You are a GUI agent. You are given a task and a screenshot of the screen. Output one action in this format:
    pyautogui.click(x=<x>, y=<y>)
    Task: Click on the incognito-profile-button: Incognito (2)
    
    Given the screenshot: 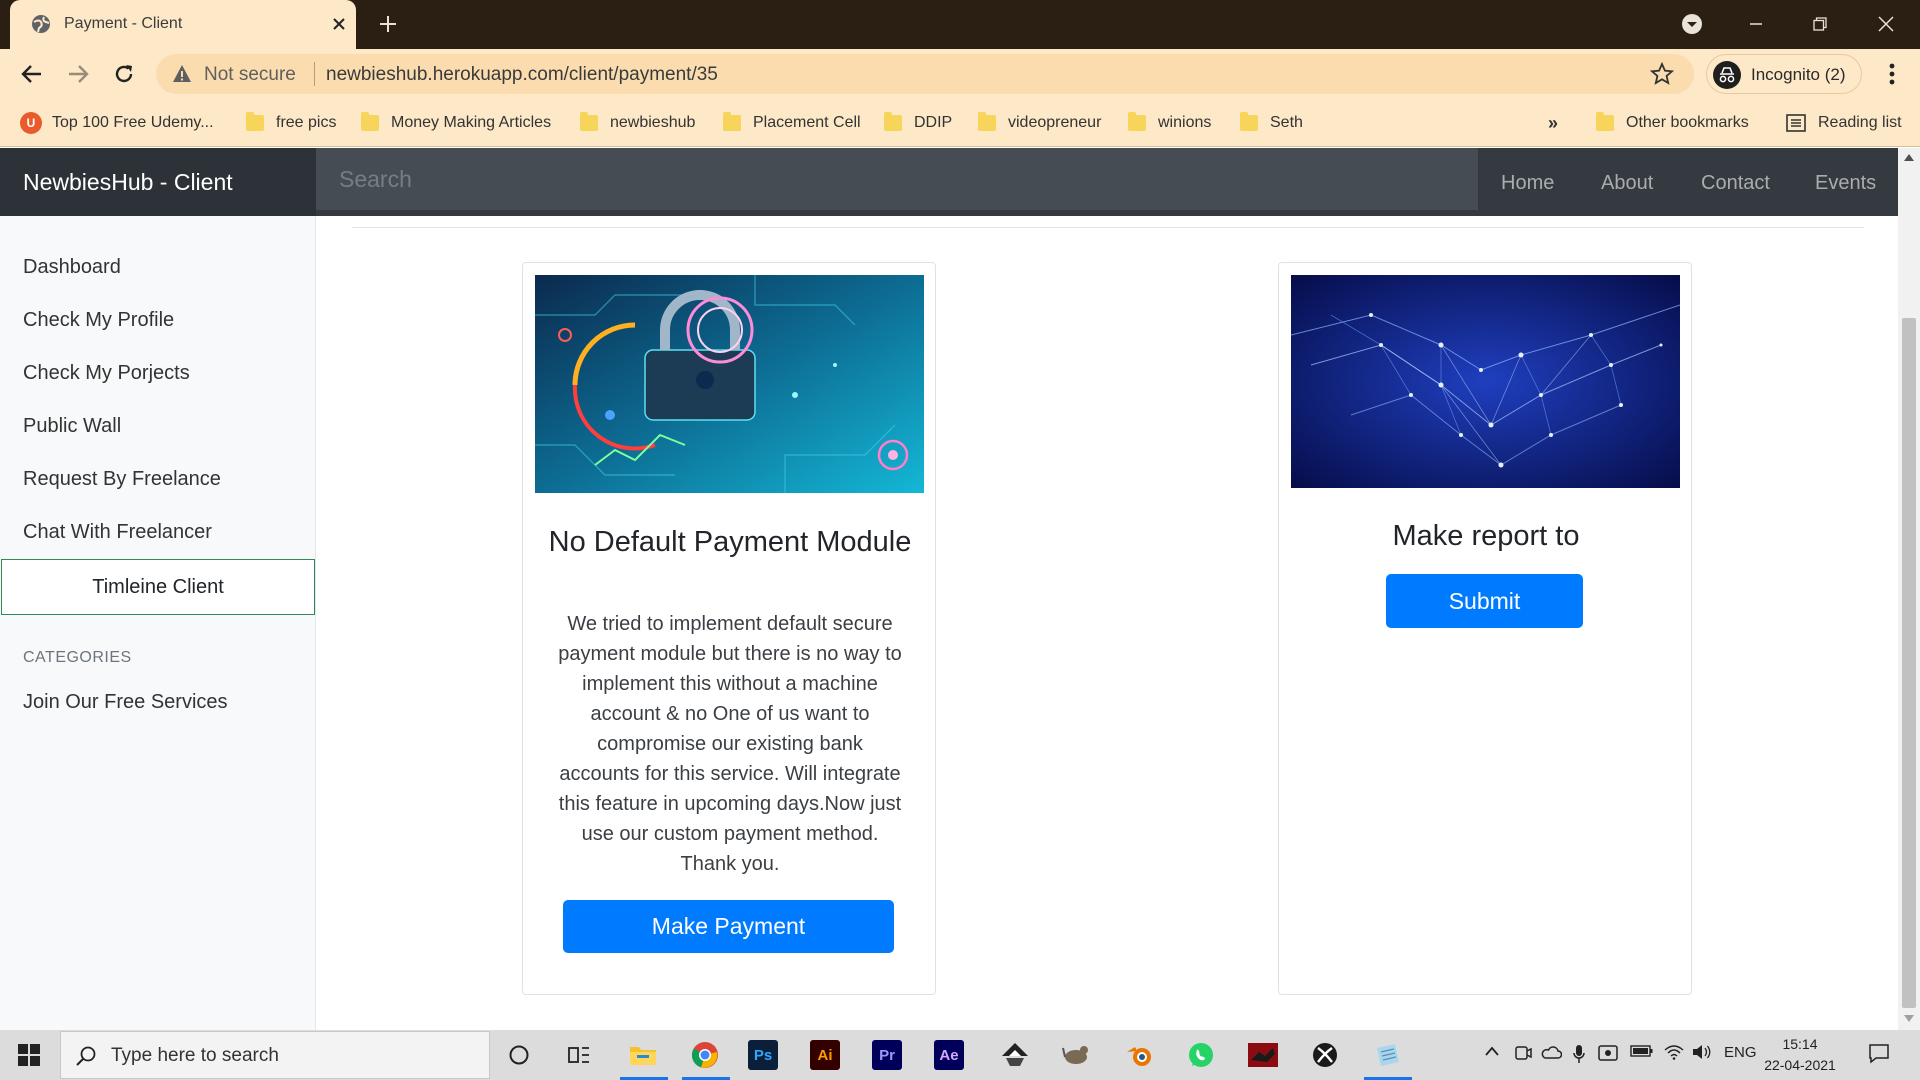 What is the action you would take?
    pyautogui.click(x=1784, y=74)
    